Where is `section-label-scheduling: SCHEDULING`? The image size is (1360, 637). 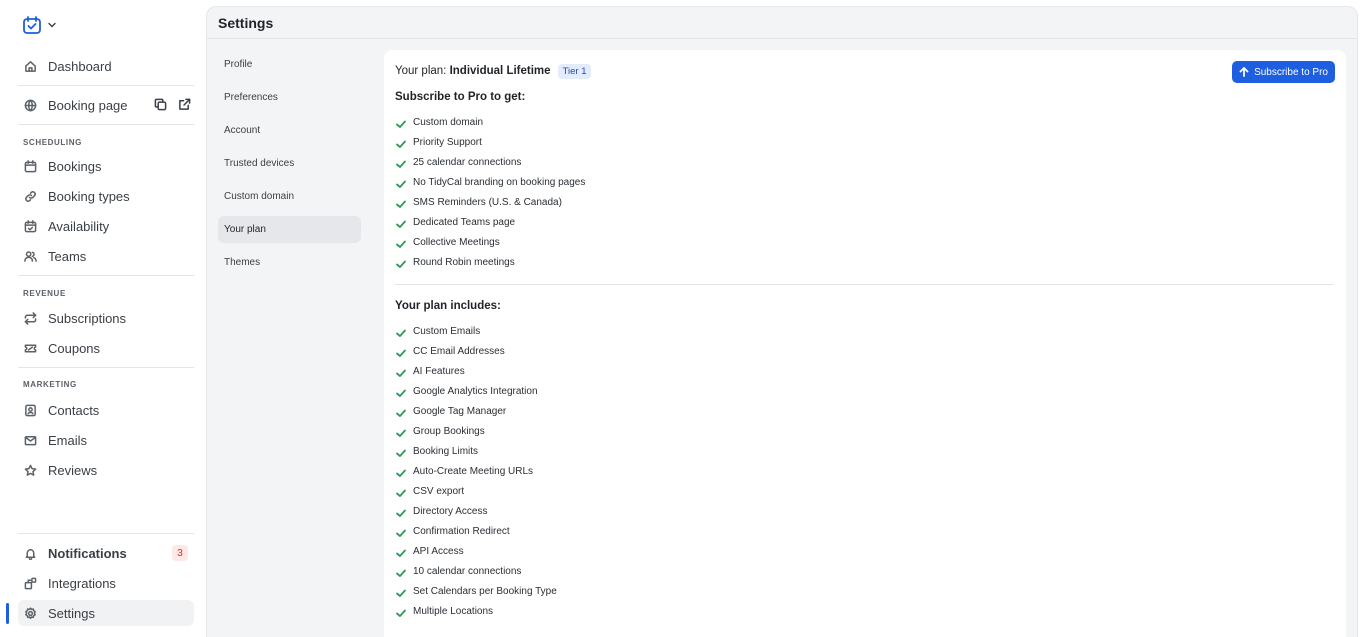 section-label-scheduling: SCHEDULING is located at coordinates (52, 142).